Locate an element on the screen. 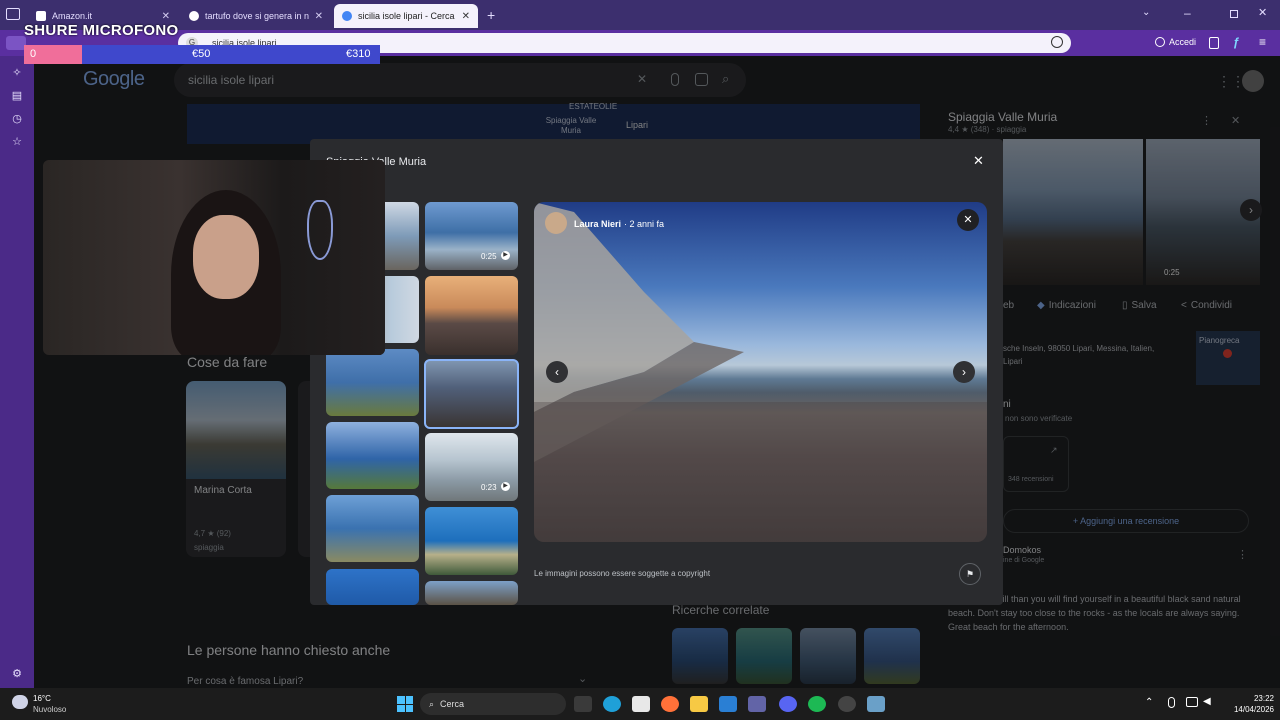 The image size is (1280, 720). photo-thumb-selected is located at coordinates (471, 394).